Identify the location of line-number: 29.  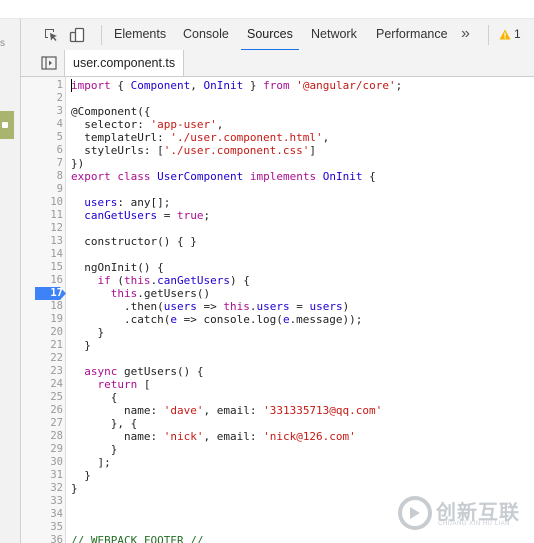
(42, 449).